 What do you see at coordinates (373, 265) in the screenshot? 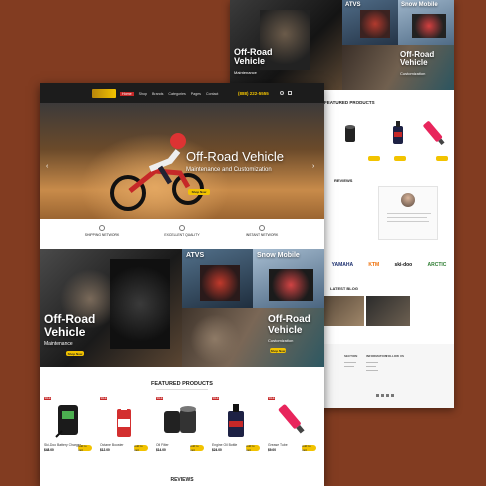
I see `brand-ktm: KTM` at bounding box center [373, 265].